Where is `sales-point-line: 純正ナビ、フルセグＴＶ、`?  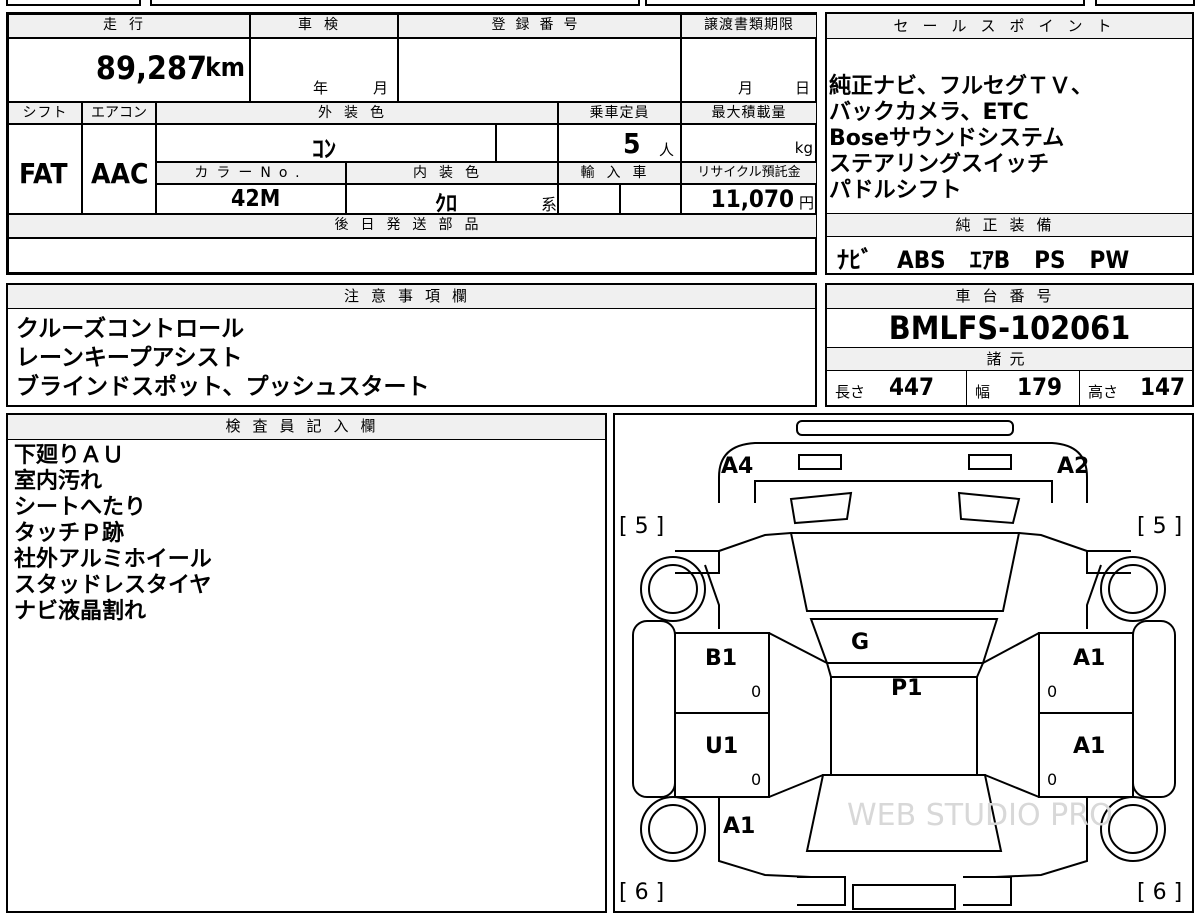 sales-point-line: 純正ナビ、フルセグＴＶ、 is located at coordinates (961, 86).